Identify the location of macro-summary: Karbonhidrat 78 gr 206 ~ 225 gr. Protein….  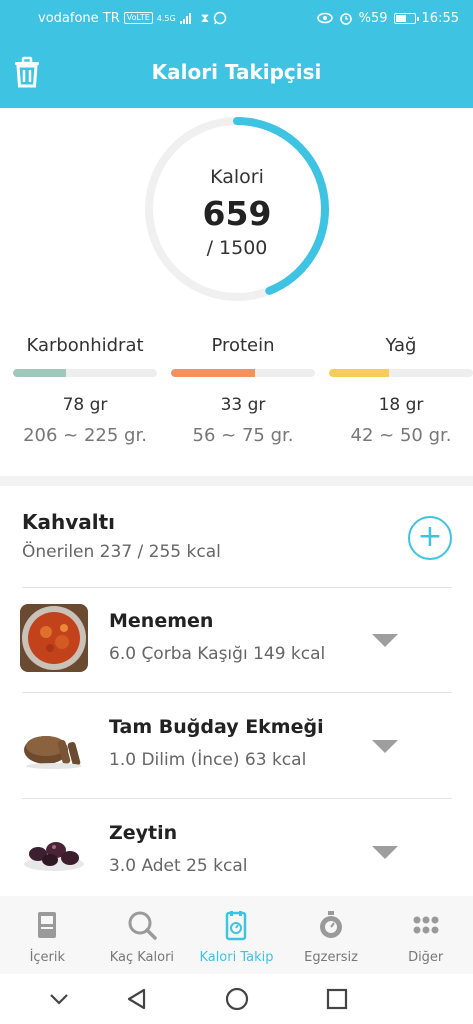
(236, 390).